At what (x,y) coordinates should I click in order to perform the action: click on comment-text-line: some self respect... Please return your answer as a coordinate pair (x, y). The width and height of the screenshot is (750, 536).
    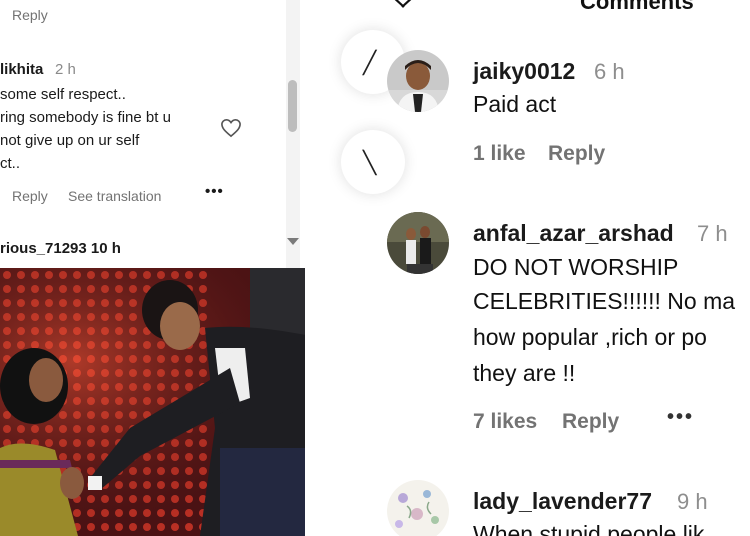
    Looking at the image, I should click on (63, 94).